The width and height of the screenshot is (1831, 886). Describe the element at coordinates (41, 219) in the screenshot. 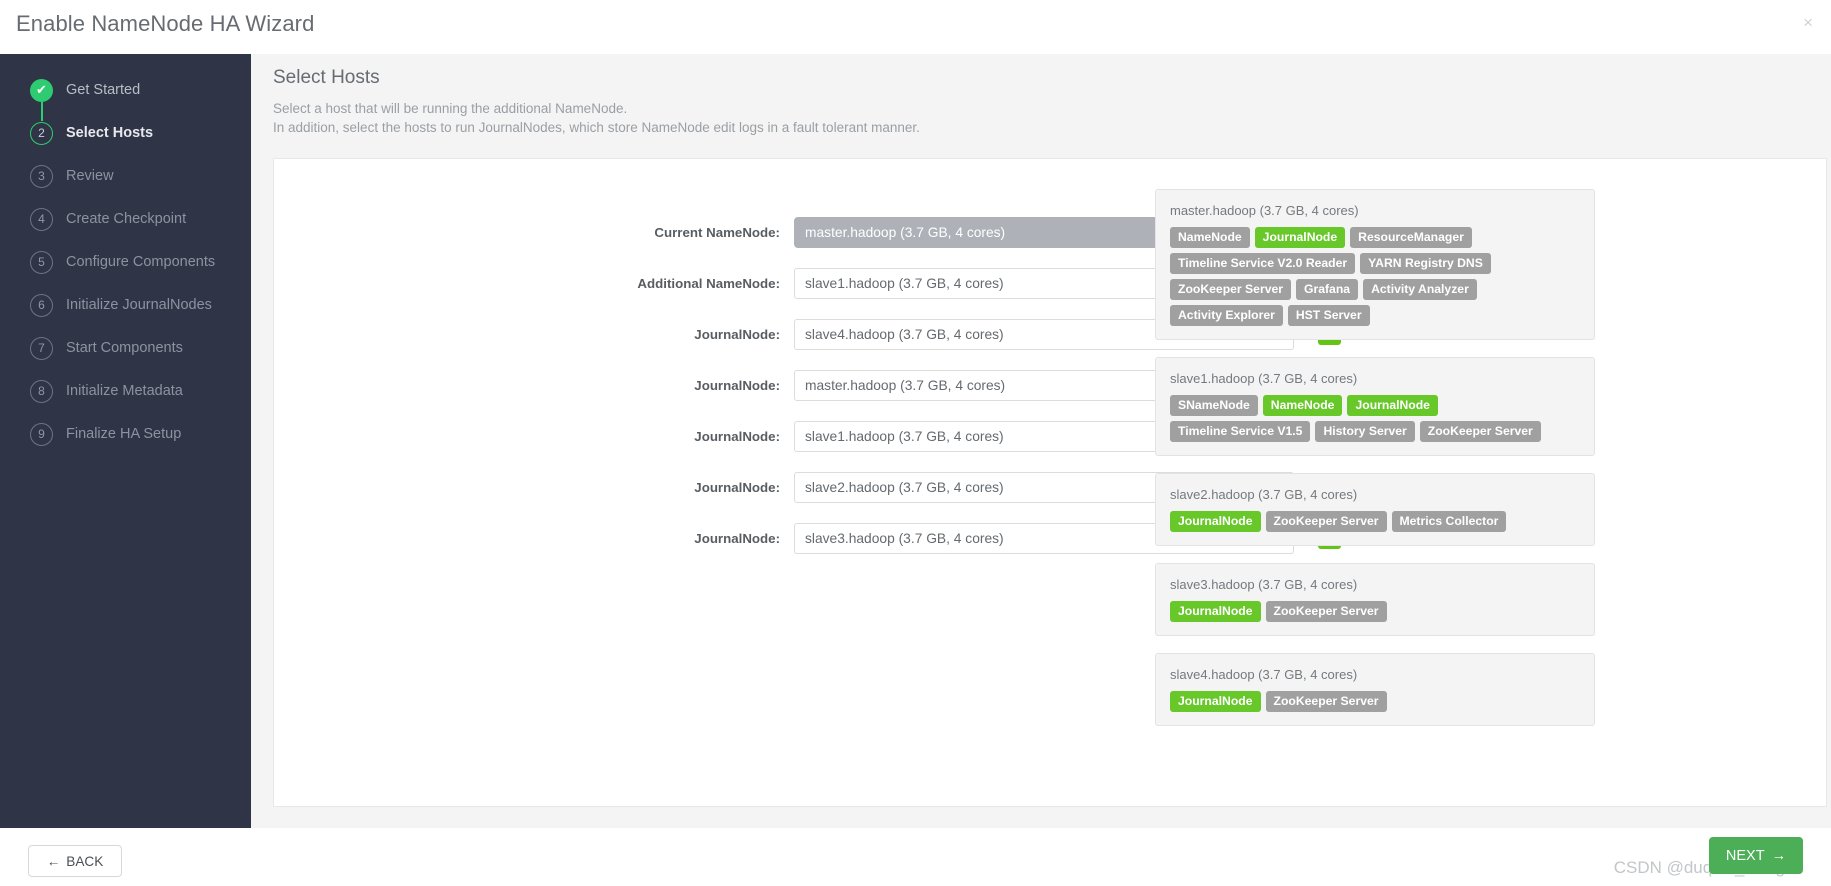

I see `step-badge: 4` at that location.